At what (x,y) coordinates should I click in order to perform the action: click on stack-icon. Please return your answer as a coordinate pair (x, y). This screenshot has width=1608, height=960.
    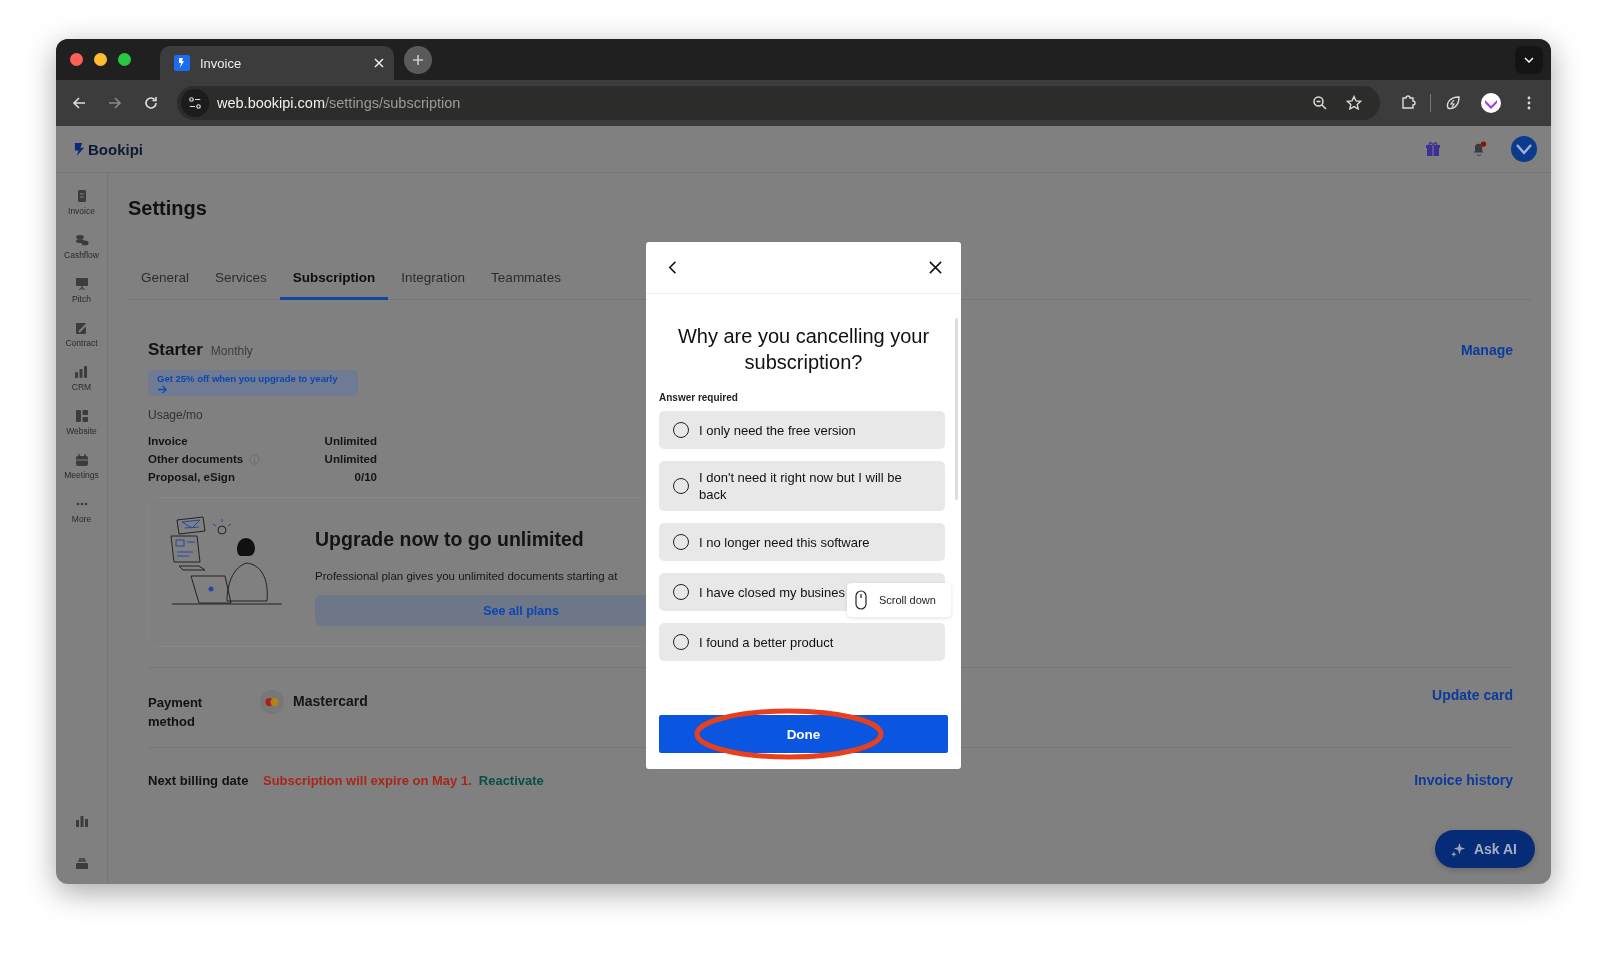
    Looking at the image, I should click on (81, 863).